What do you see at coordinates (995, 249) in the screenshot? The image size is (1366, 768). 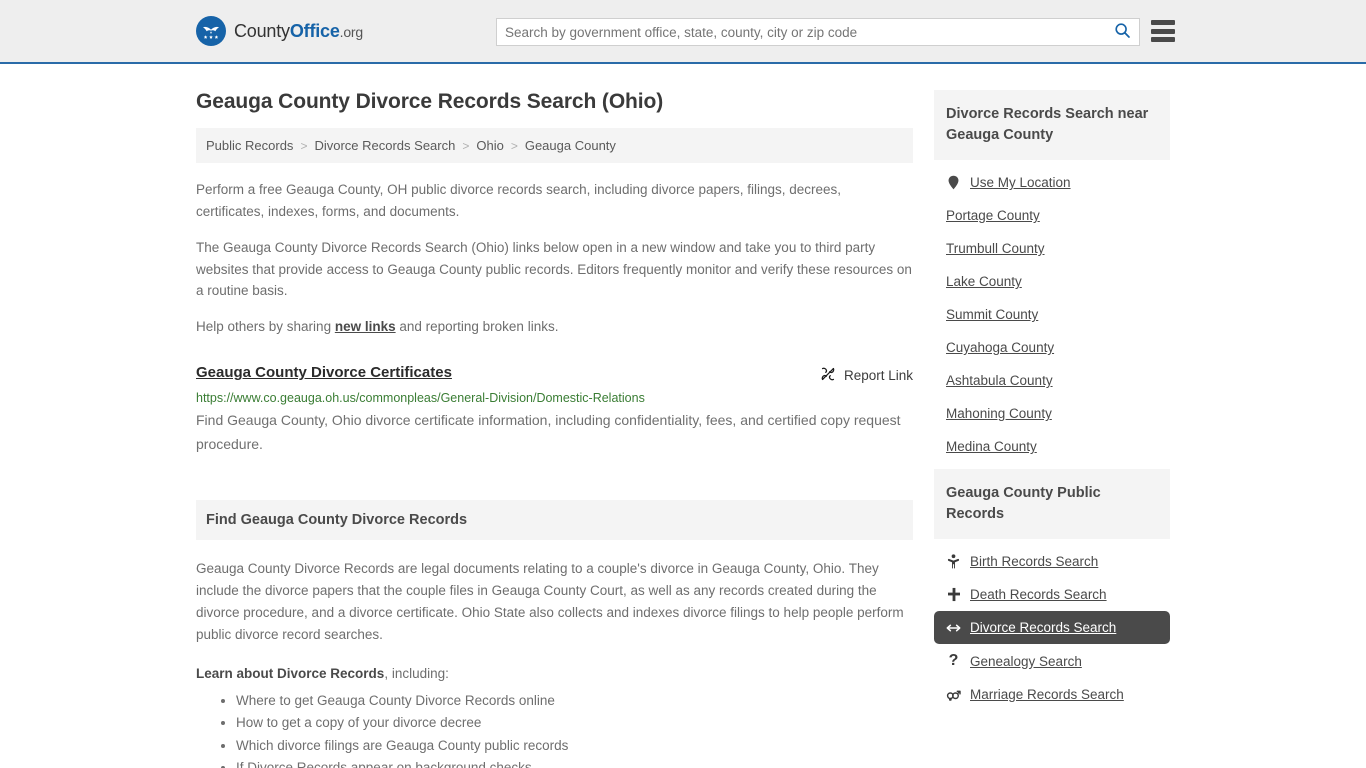 I see `sidebar-item-label: Trumbull County` at bounding box center [995, 249].